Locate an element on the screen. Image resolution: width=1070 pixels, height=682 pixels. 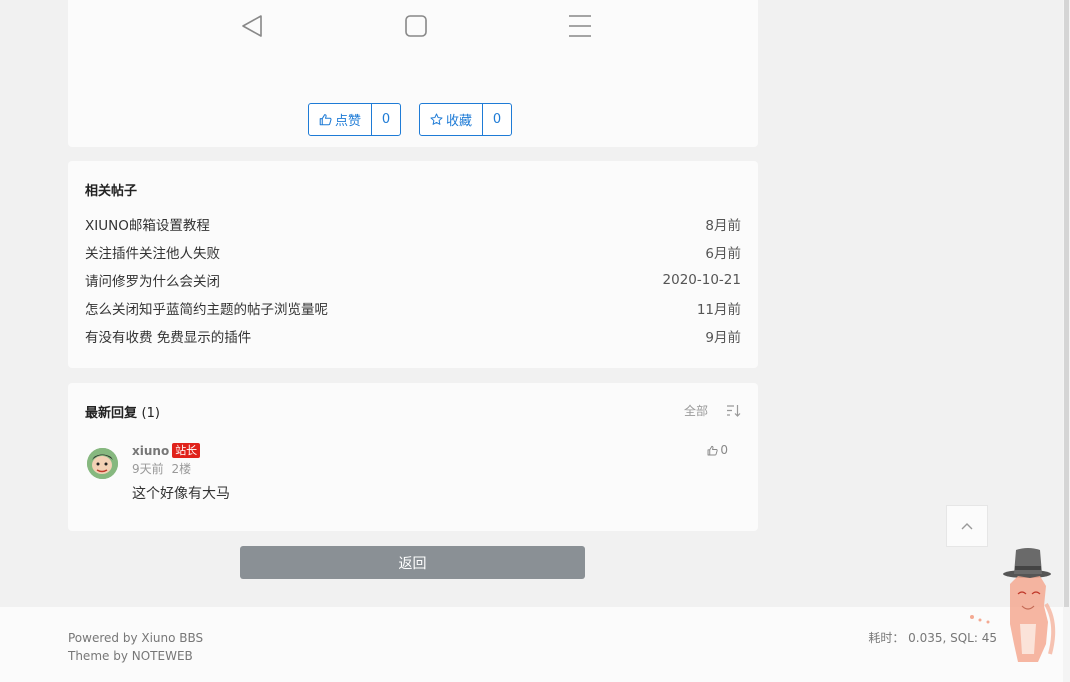
like-count: 0 is located at coordinates (386, 119).